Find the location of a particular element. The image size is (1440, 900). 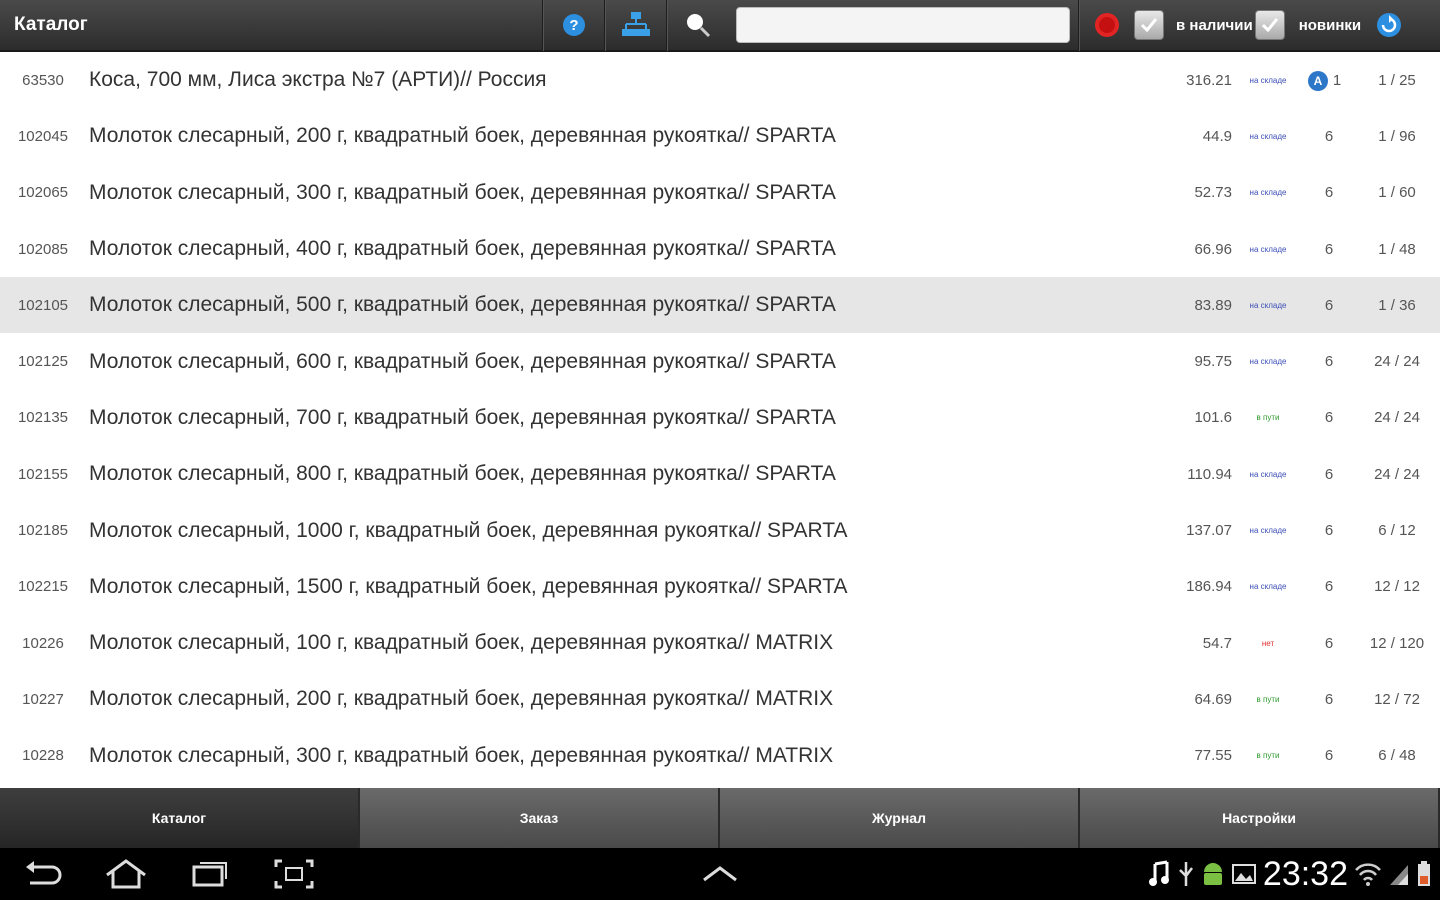

expand-up-button is located at coordinates (720, 875).